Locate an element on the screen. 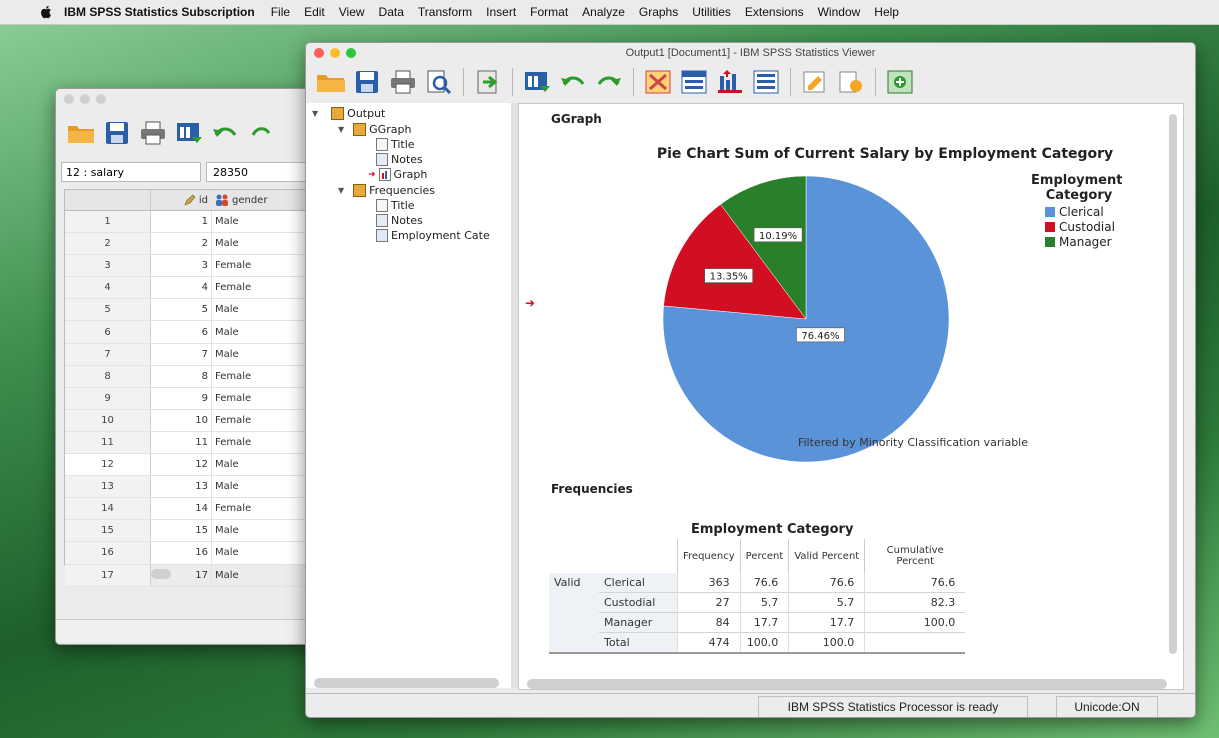 The height and width of the screenshot is (738, 1219). recall-dialog-icon is located at coordinates (537, 82).